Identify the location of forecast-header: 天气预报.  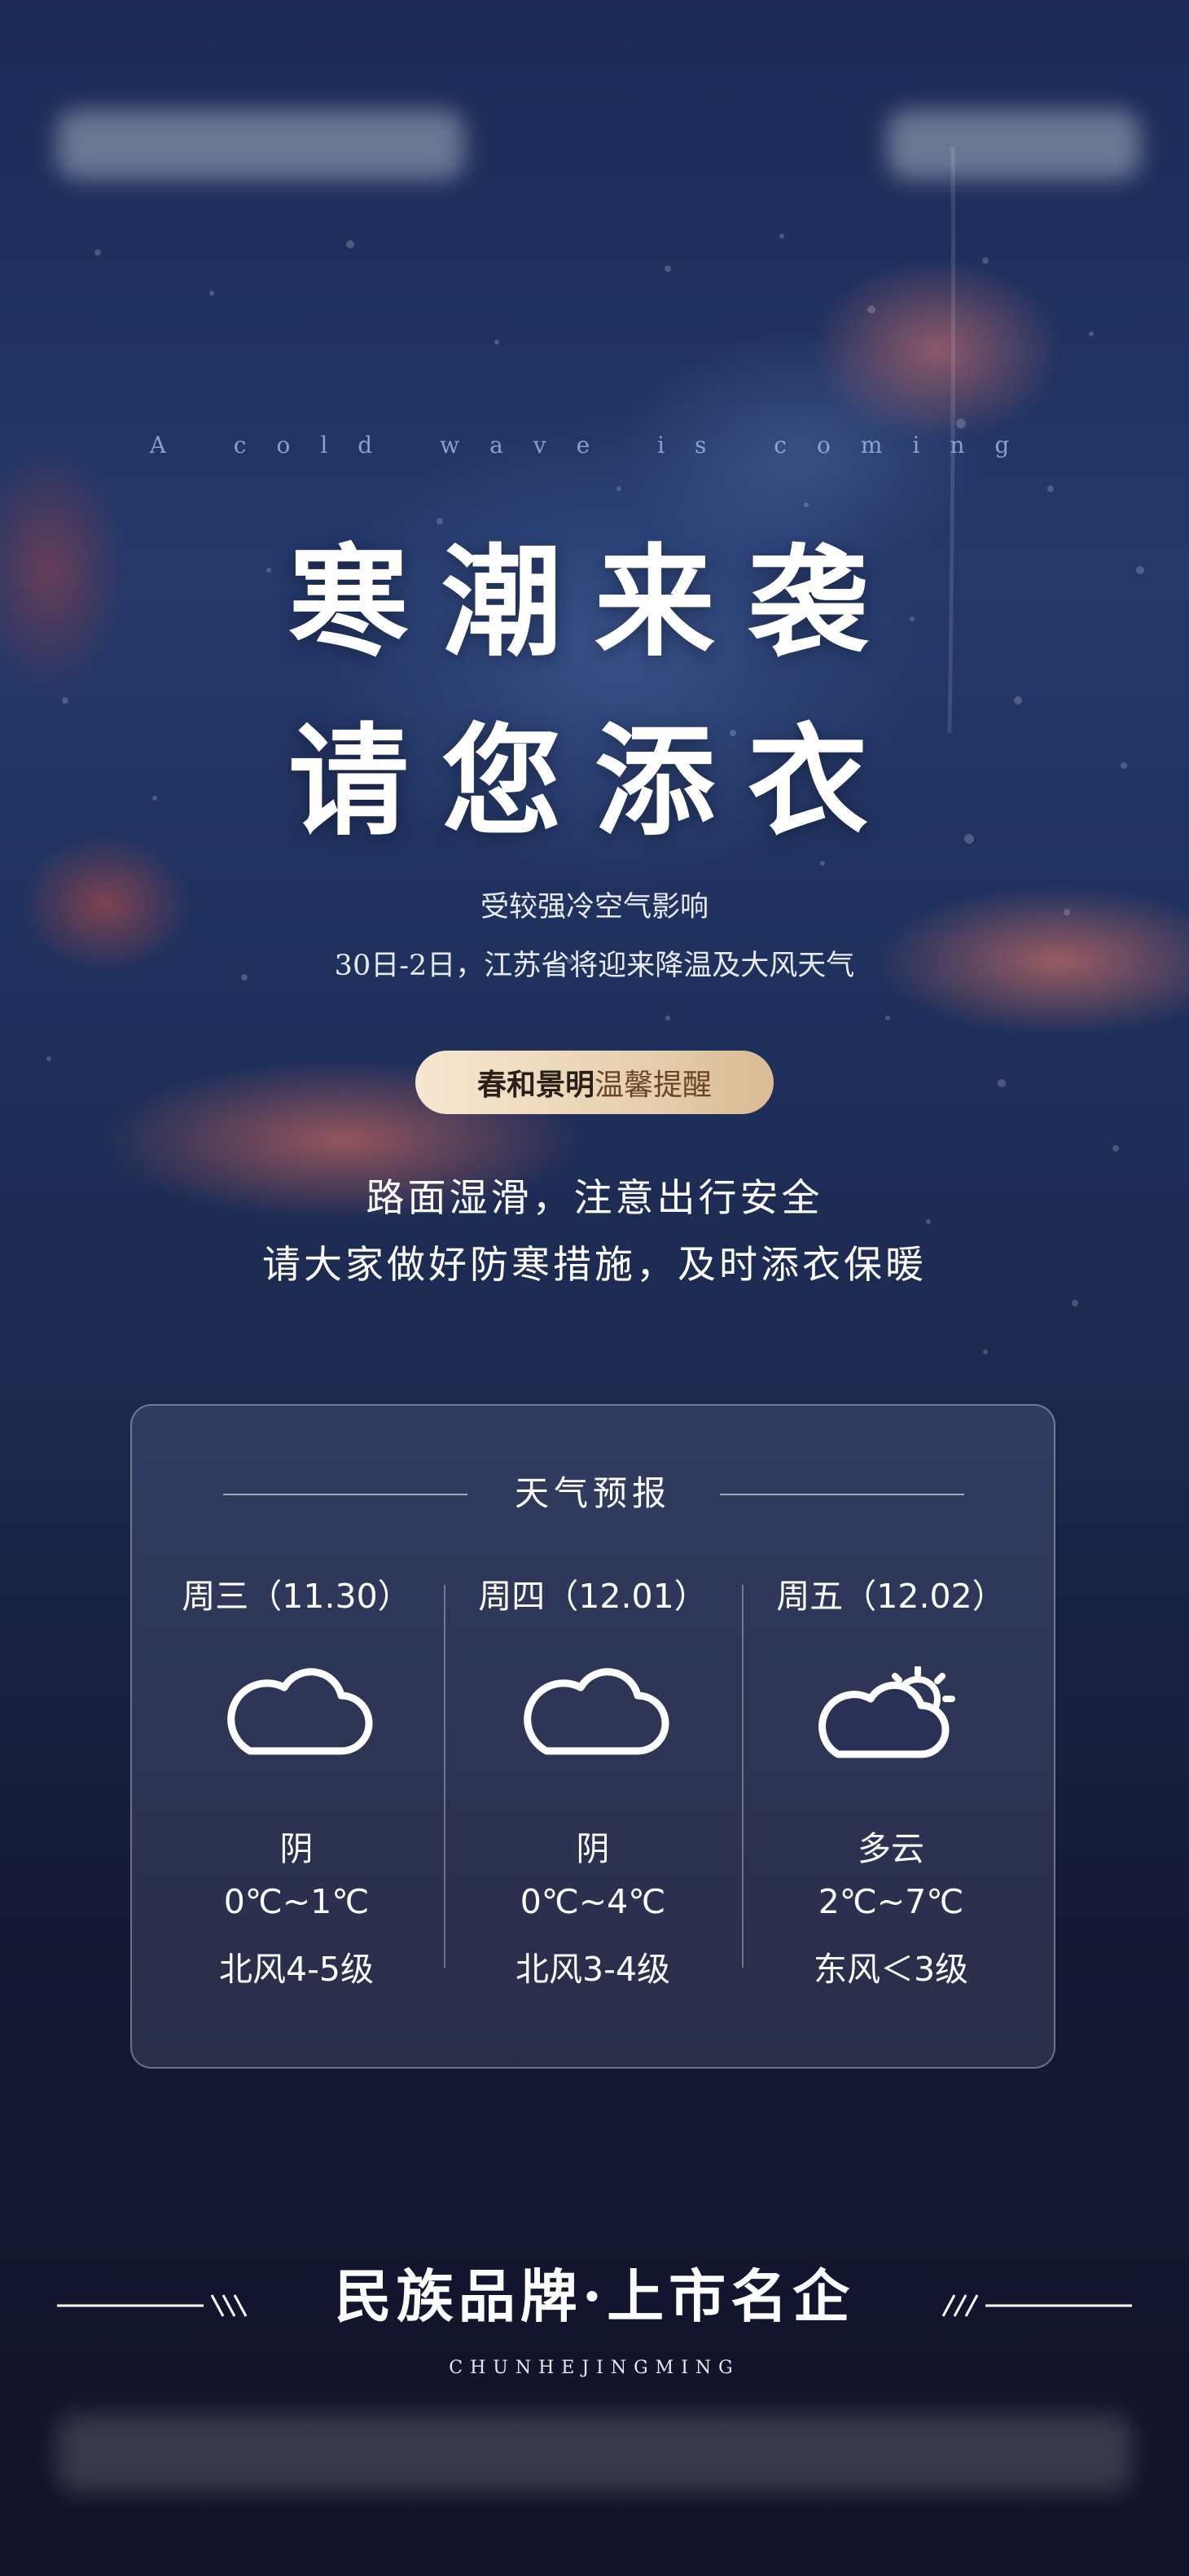
(593, 1493).